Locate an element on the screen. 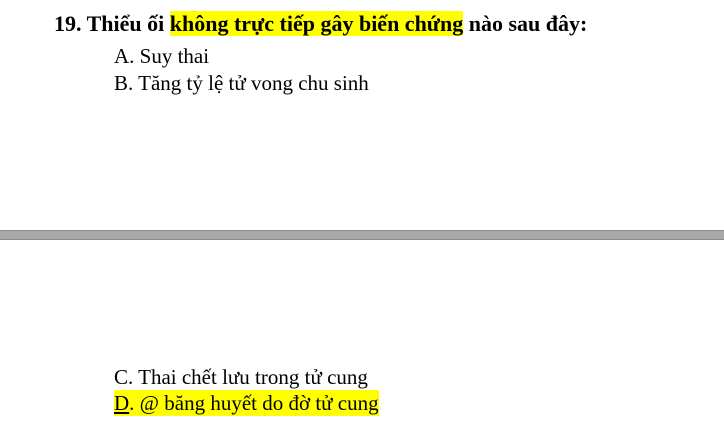 This screenshot has width=724, height=425. option-d-correct-answer: D. @ băng huyết do đờ tử cung is located at coordinates (246, 403).